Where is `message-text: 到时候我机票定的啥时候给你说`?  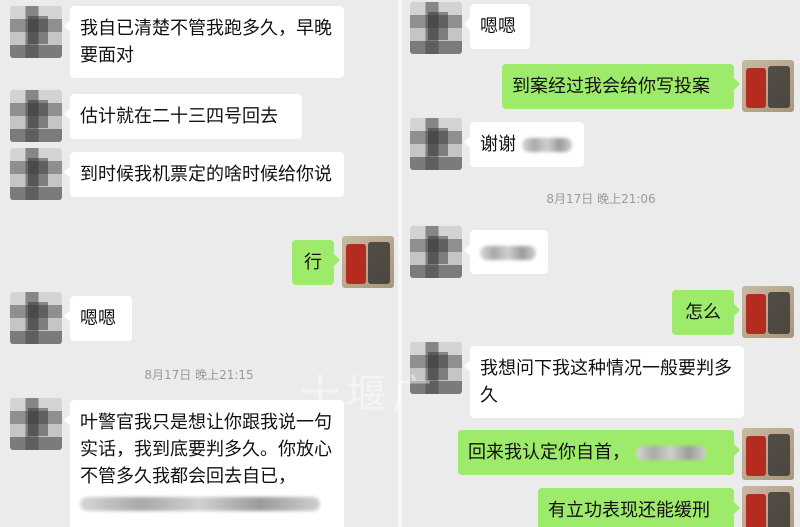
message-text: 到时候我机票定的啥时候给你说 is located at coordinates (206, 174).